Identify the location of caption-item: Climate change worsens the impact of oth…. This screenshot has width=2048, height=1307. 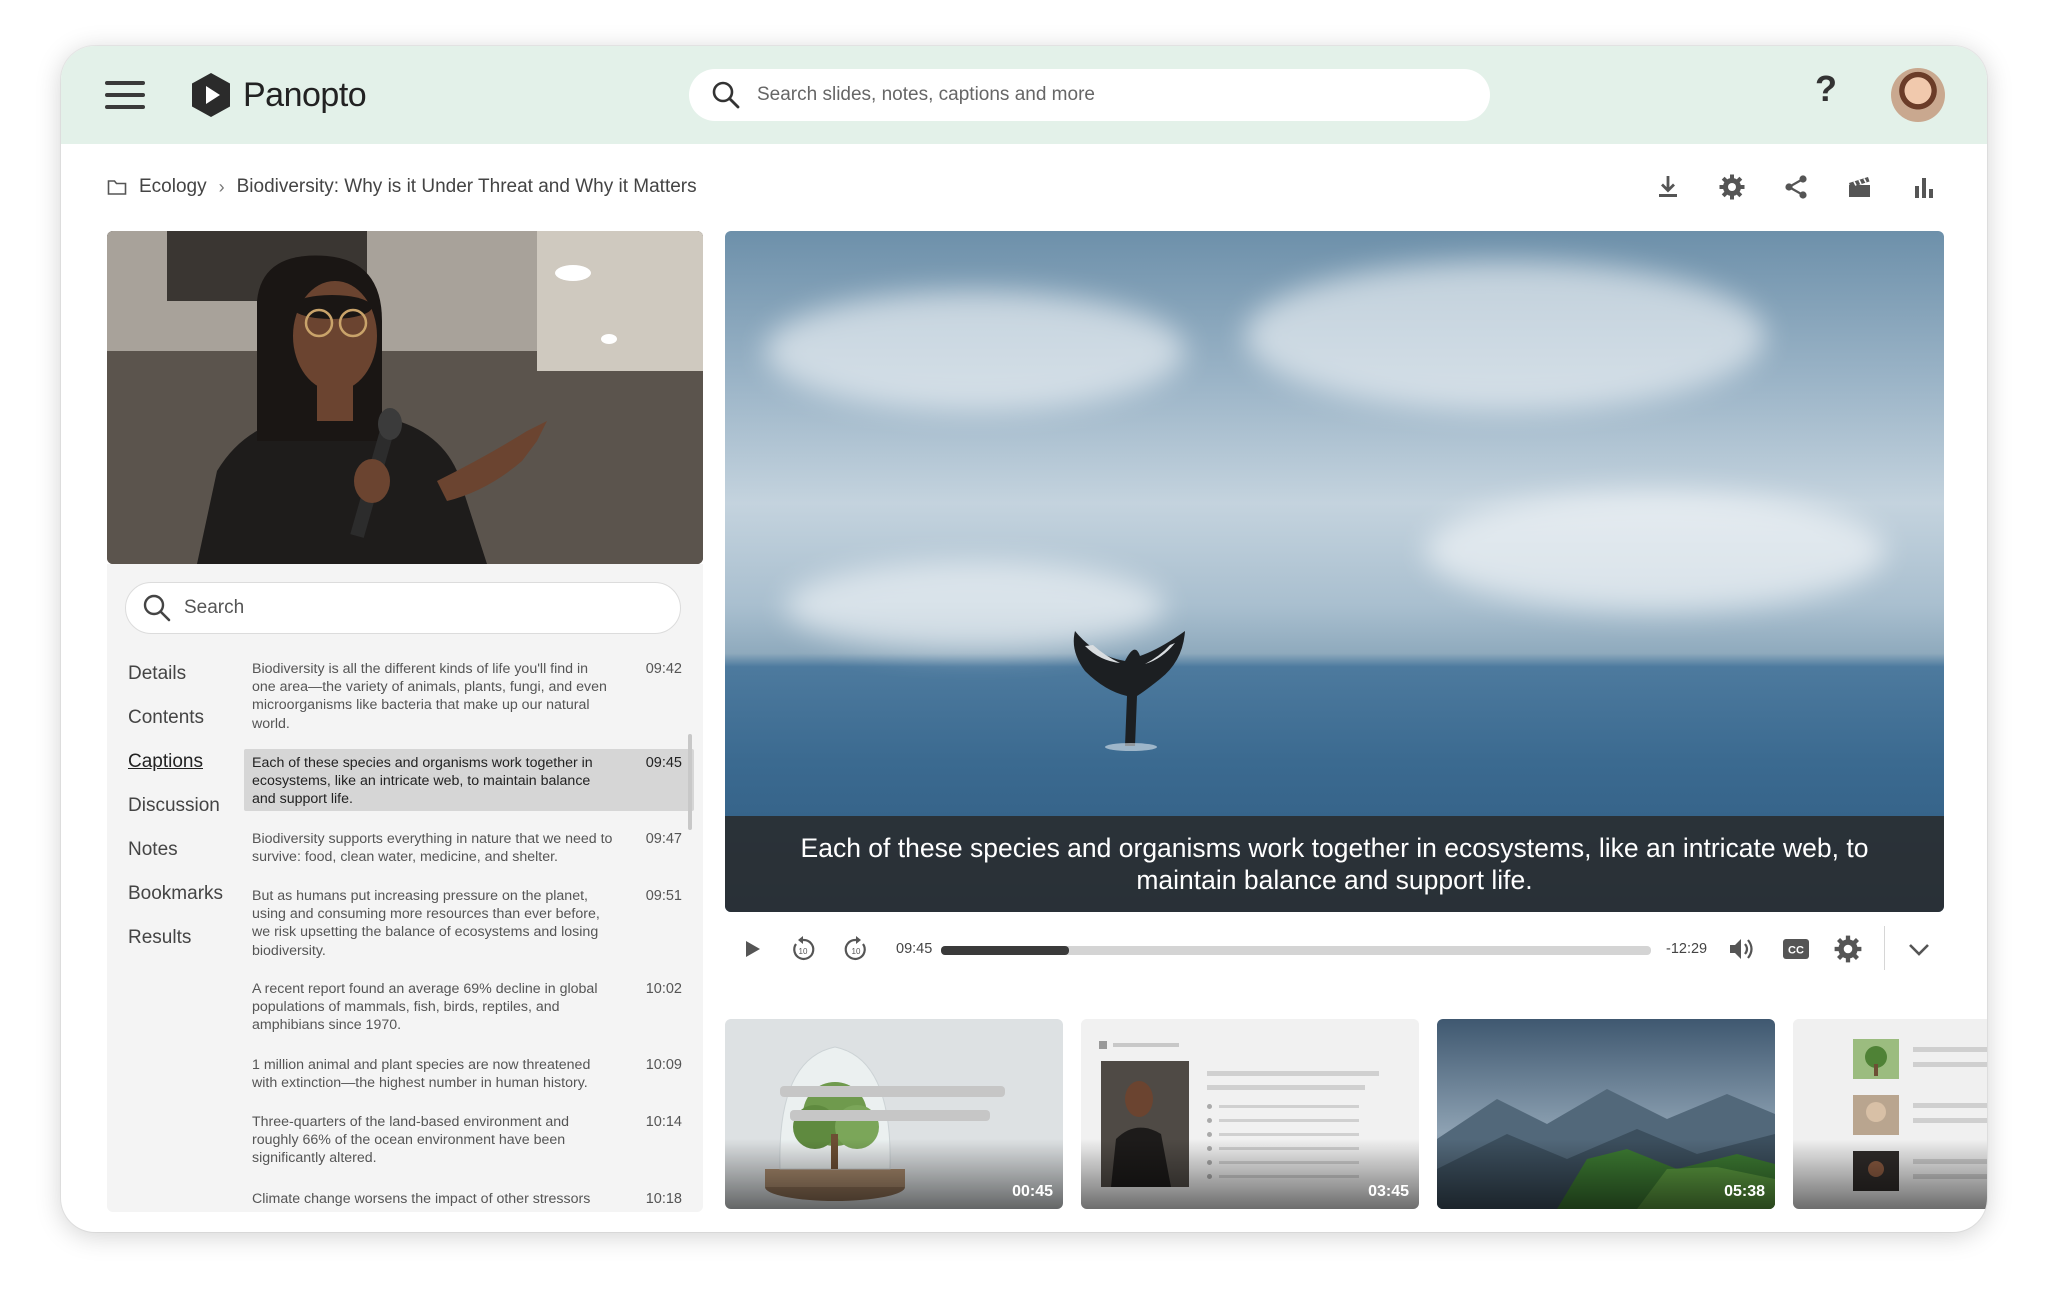
(469, 1199).